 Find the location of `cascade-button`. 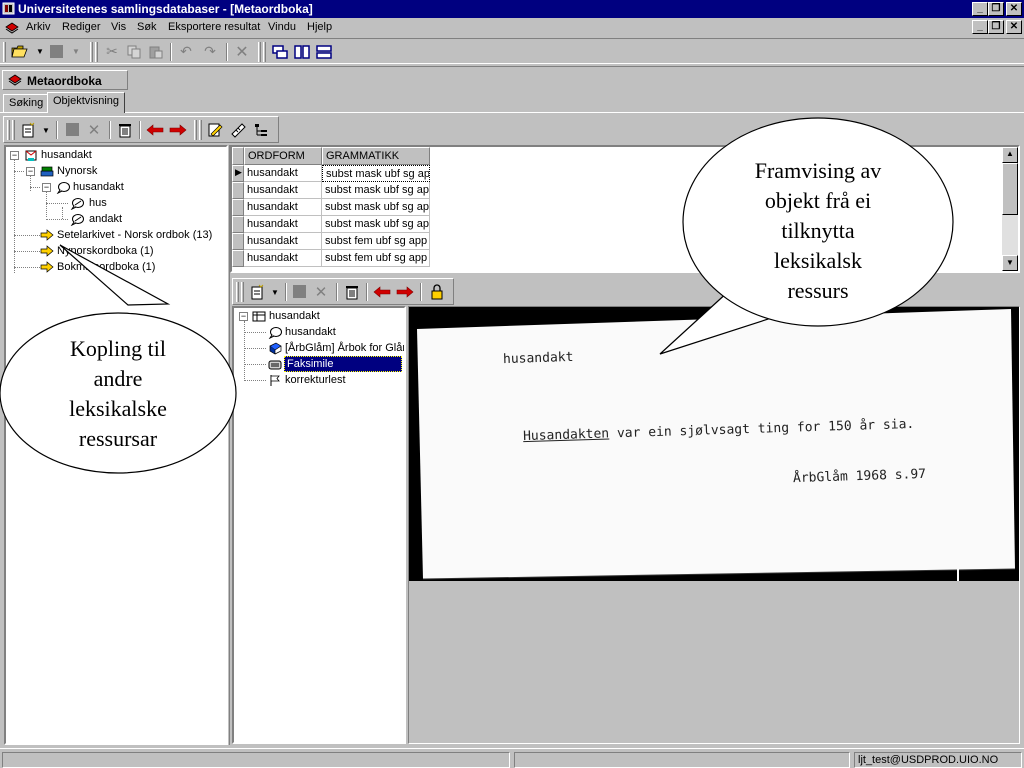

cascade-button is located at coordinates (280, 51).